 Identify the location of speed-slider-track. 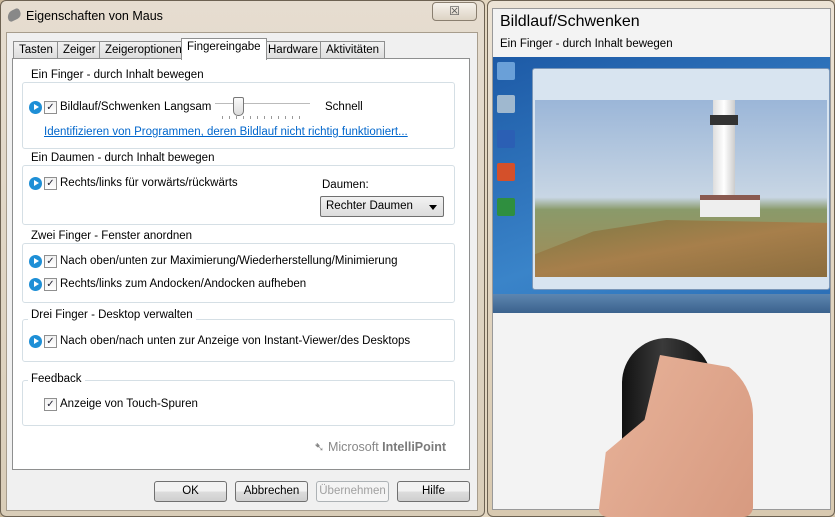
(262, 104).